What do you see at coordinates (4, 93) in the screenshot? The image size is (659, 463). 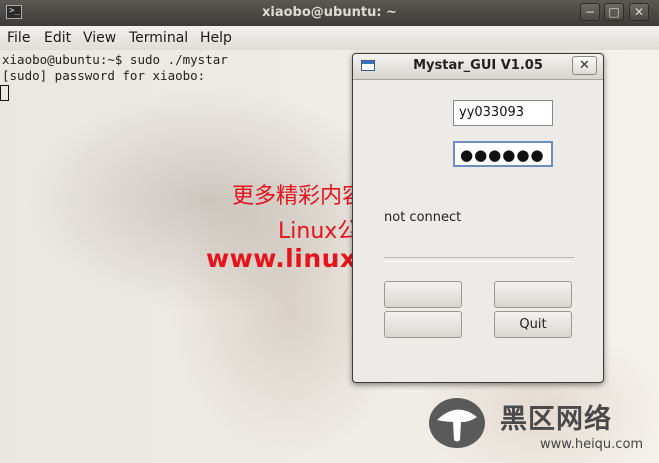 I see `terminal-cursor` at bounding box center [4, 93].